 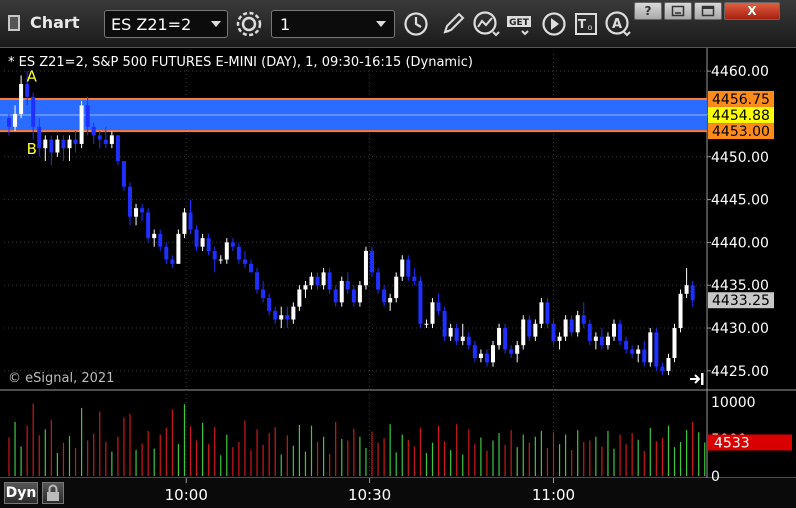 I want to click on text-tool-button: T o, so click(x=586, y=24).